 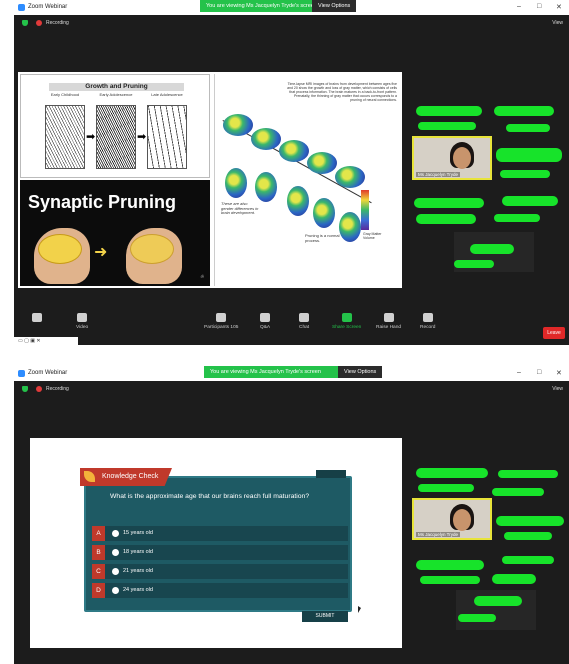 I want to click on option-letter: B, so click(x=98, y=552).